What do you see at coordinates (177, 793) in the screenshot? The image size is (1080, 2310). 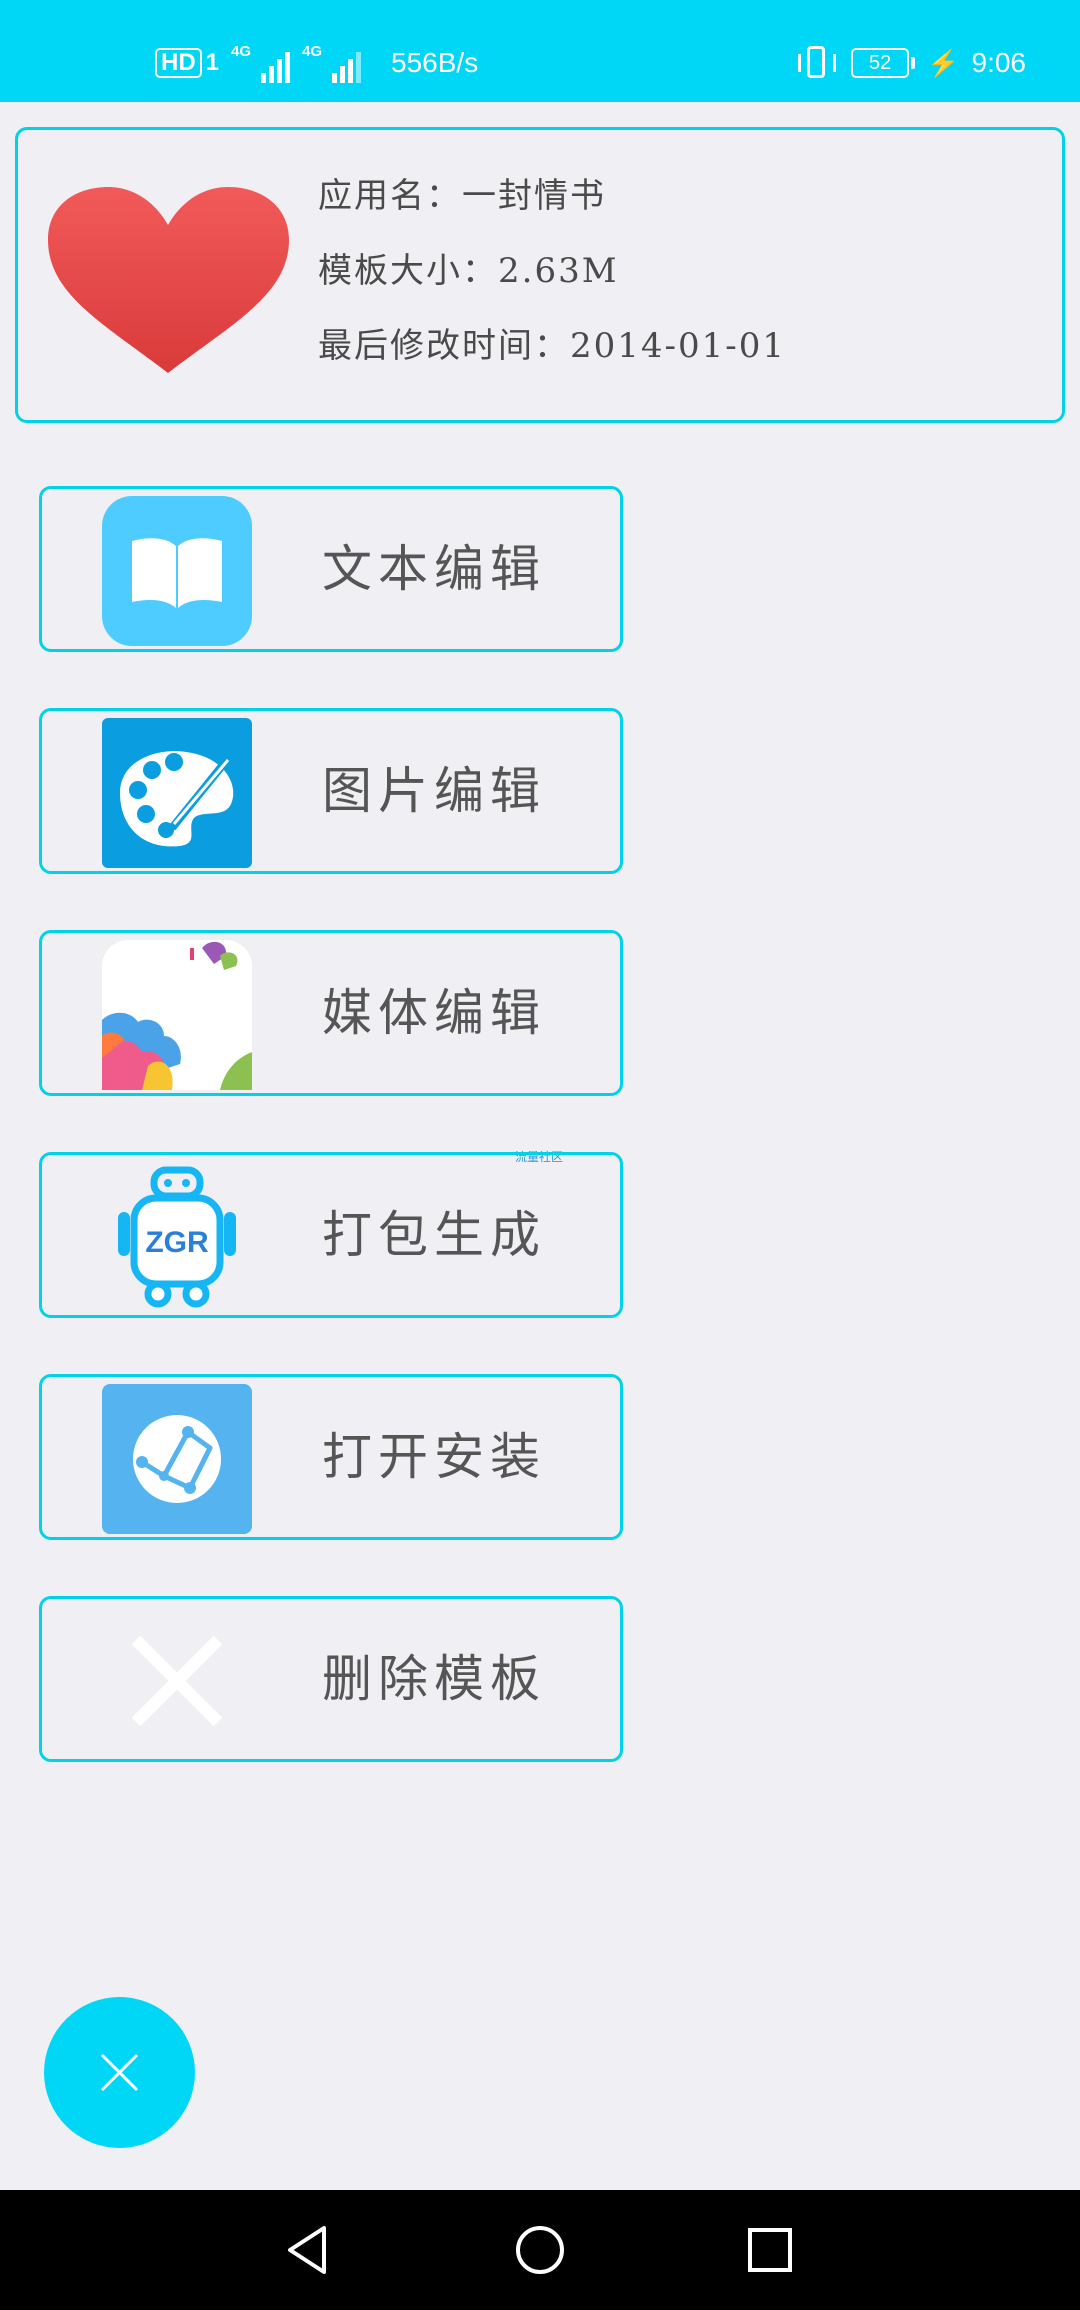 I see `palette-icon` at bounding box center [177, 793].